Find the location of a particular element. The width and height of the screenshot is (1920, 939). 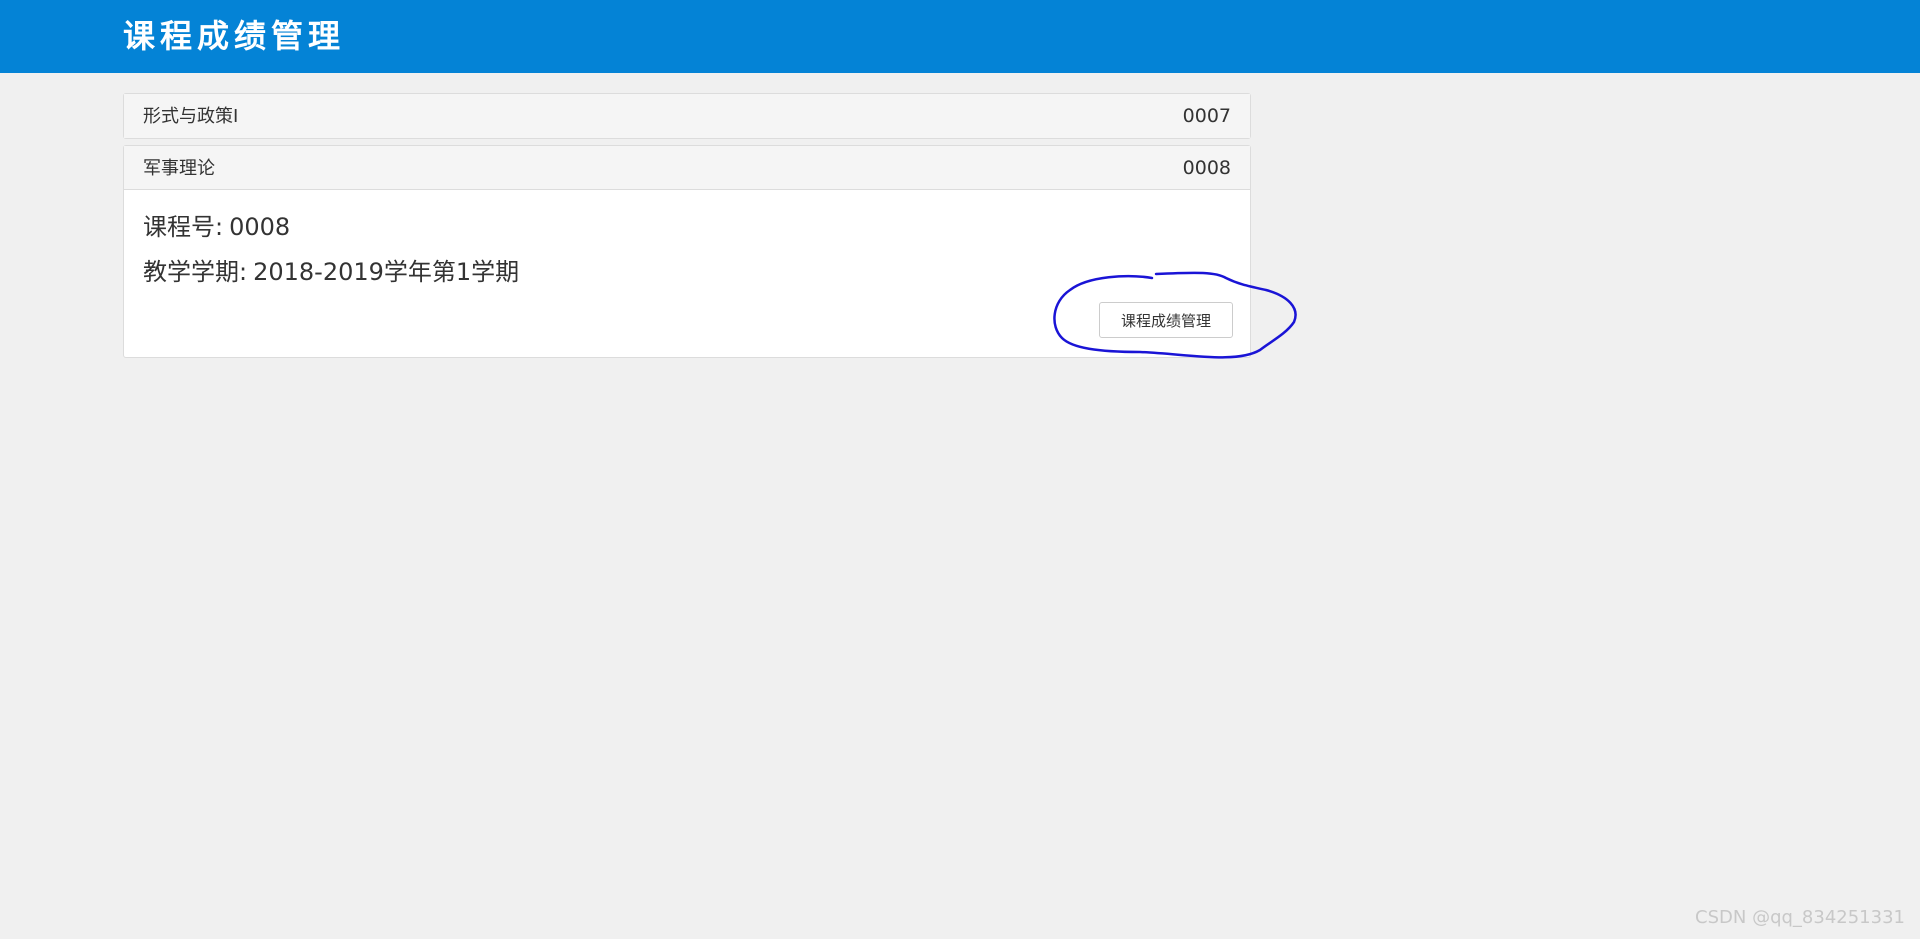

course-number-label: 课程号: is located at coordinates (183, 227).